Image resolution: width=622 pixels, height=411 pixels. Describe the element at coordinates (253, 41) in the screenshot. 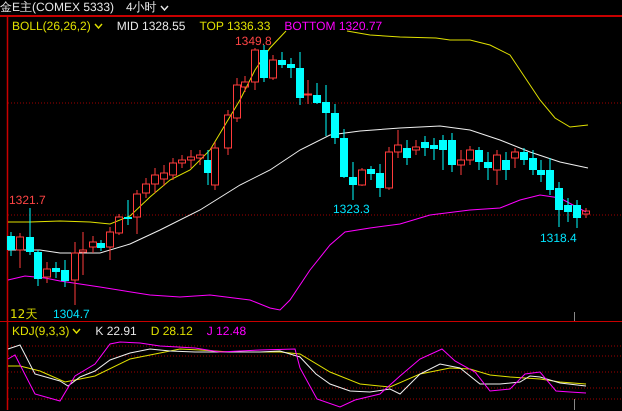

I see `price-label: 1349.8` at that location.